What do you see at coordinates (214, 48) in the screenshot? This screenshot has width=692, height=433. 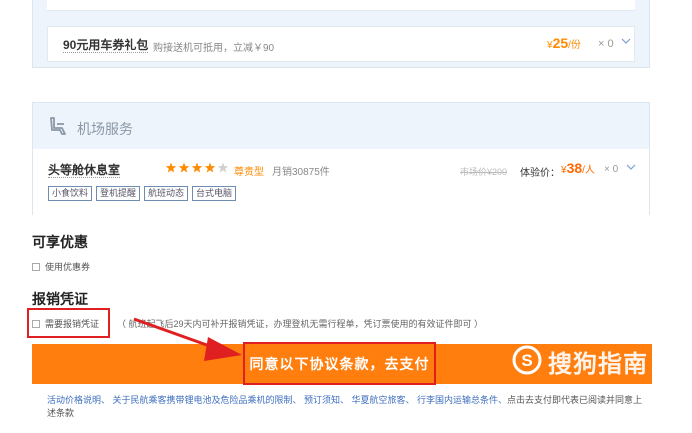 I see `voucher-desc: 购接送机可抵用，立减￥90` at bounding box center [214, 48].